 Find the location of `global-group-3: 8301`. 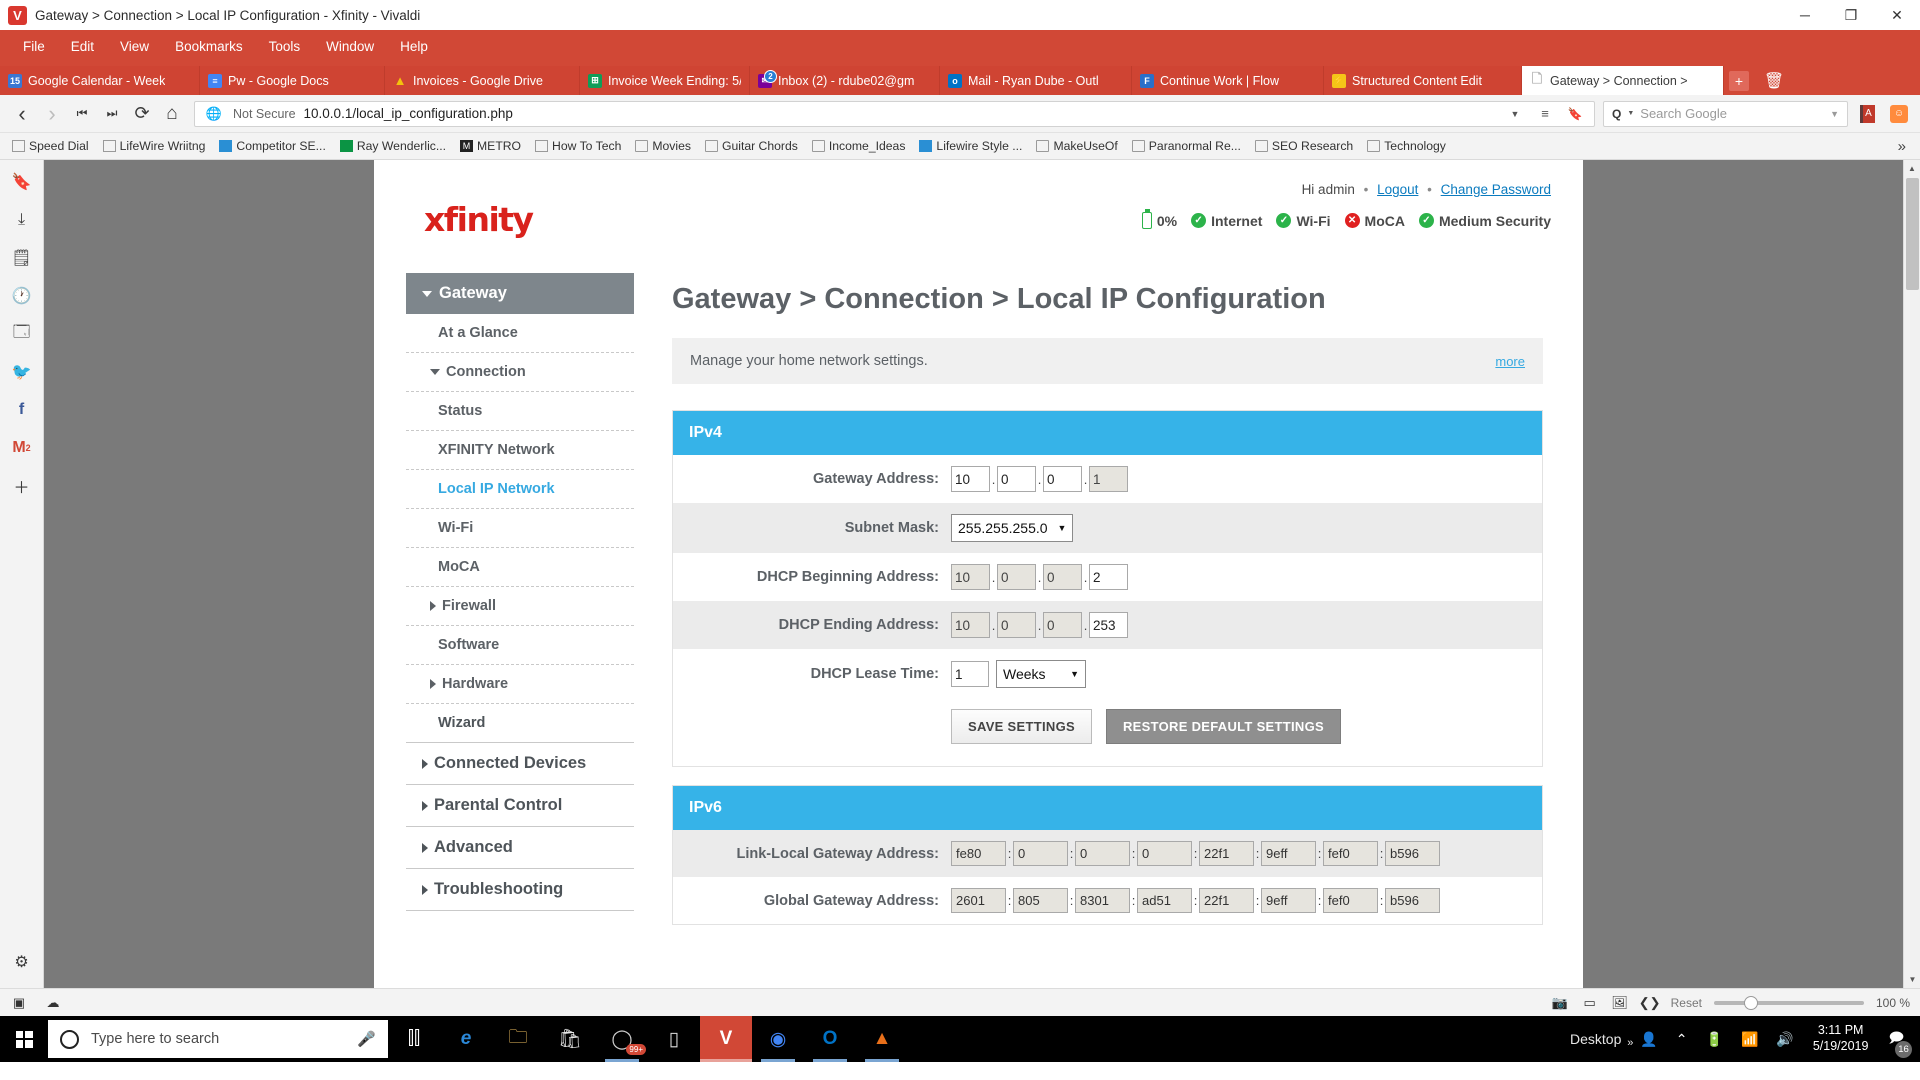

global-group-3: 8301 is located at coordinates (1102, 900).